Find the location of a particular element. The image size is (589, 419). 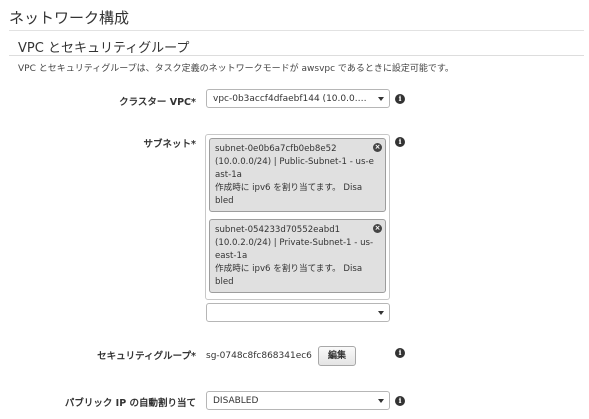

subnet-chip-line: subnet-054233d70552eabd1 is located at coordinates (278, 230).